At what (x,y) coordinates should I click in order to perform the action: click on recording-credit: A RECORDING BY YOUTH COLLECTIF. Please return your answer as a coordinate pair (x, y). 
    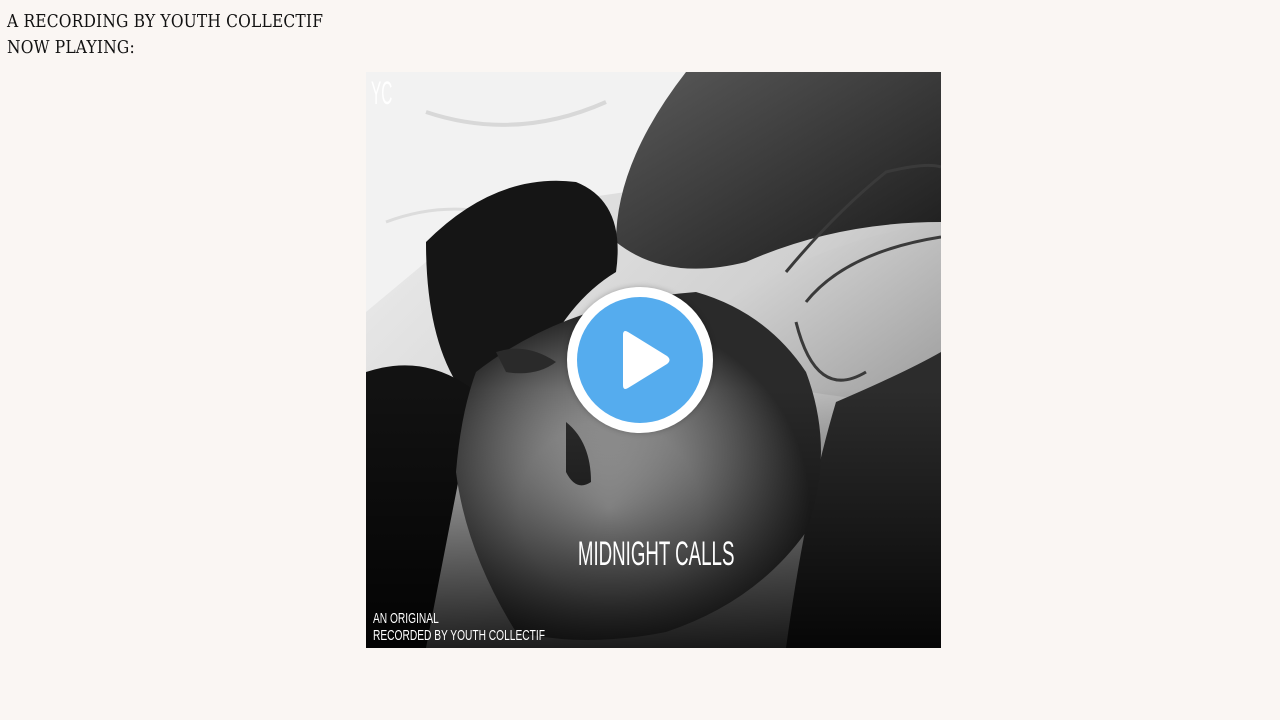
    Looking at the image, I should click on (165, 21).